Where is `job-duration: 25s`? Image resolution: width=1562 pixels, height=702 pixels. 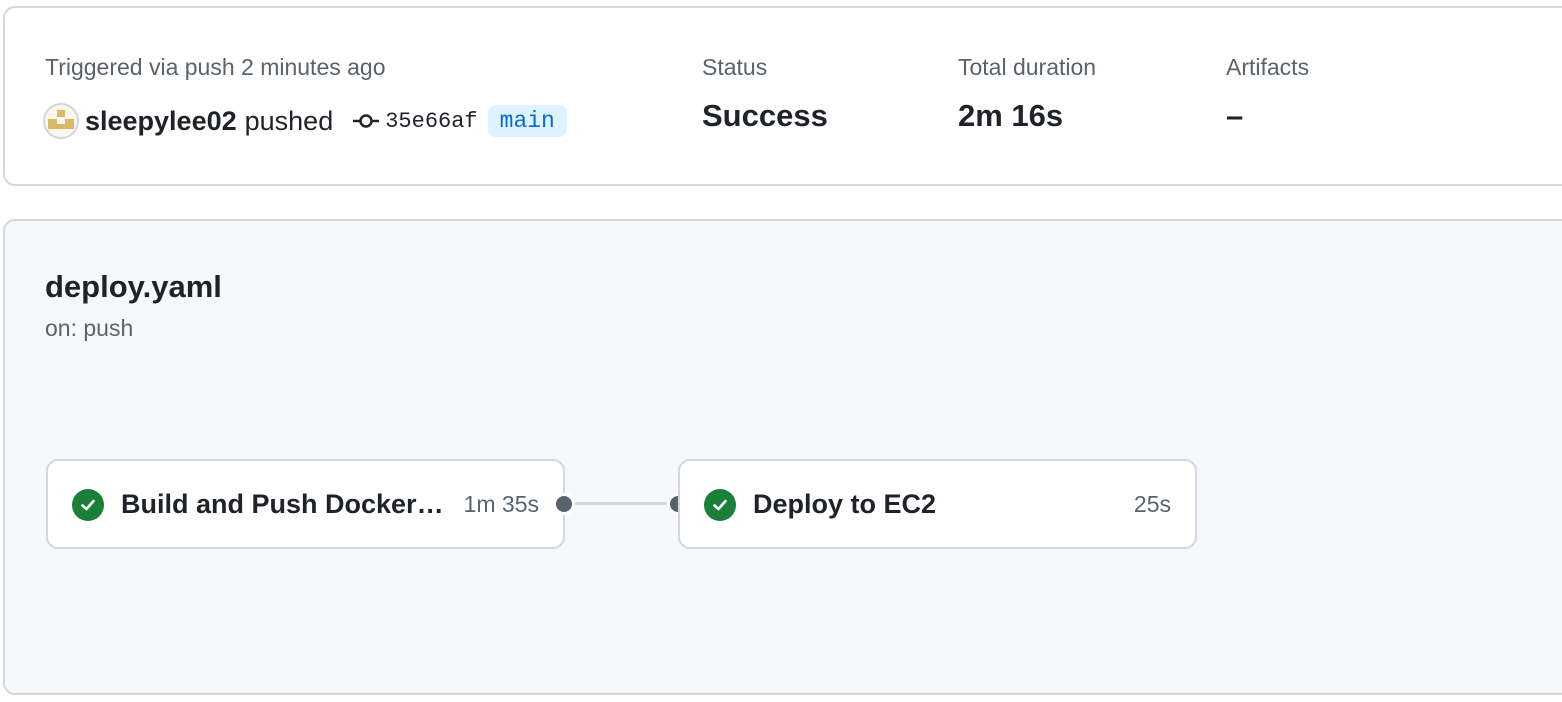 job-duration: 25s is located at coordinates (1152, 504).